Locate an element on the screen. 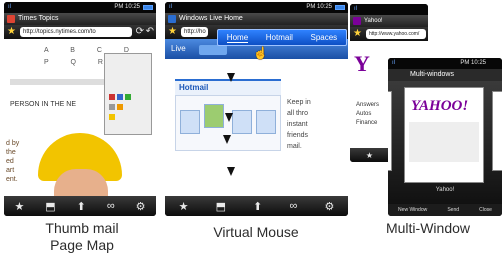 The height and width of the screenshot is (262, 504). page-title: Multi-windows is located at coordinates (432, 74).